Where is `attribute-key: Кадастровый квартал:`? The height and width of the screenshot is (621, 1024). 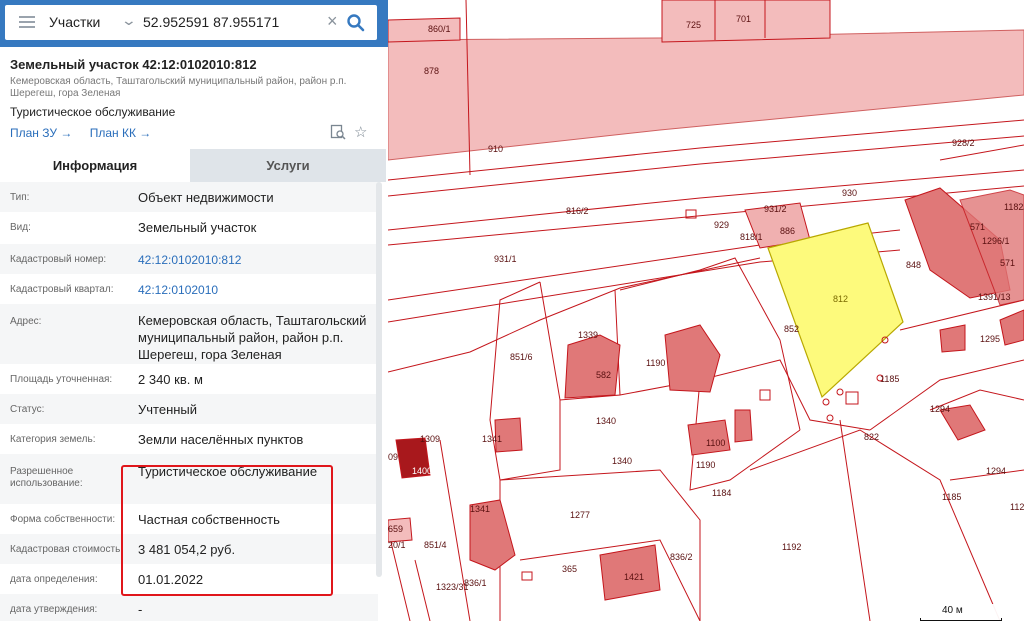 attribute-key: Кадастровый квартал: is located at coordinates (62, 289).